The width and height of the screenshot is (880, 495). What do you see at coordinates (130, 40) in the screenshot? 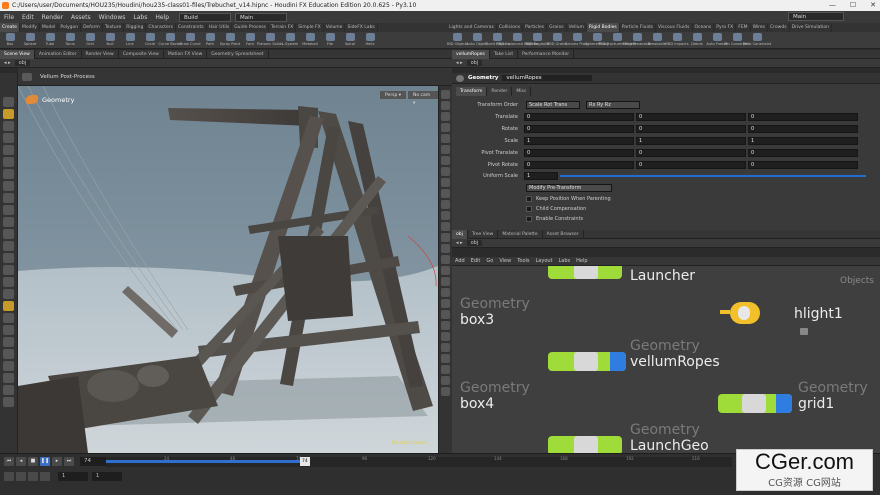
I see `shelf-tool-button: Line` at bounding box center [130, 40].